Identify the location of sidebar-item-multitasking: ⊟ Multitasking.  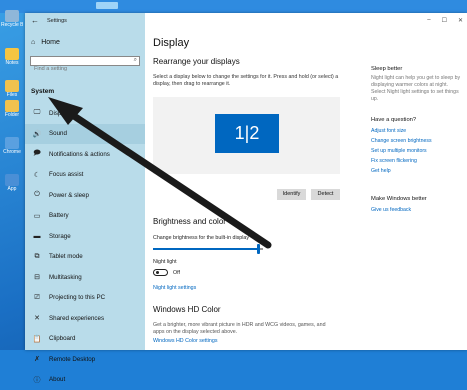
(85, 277).